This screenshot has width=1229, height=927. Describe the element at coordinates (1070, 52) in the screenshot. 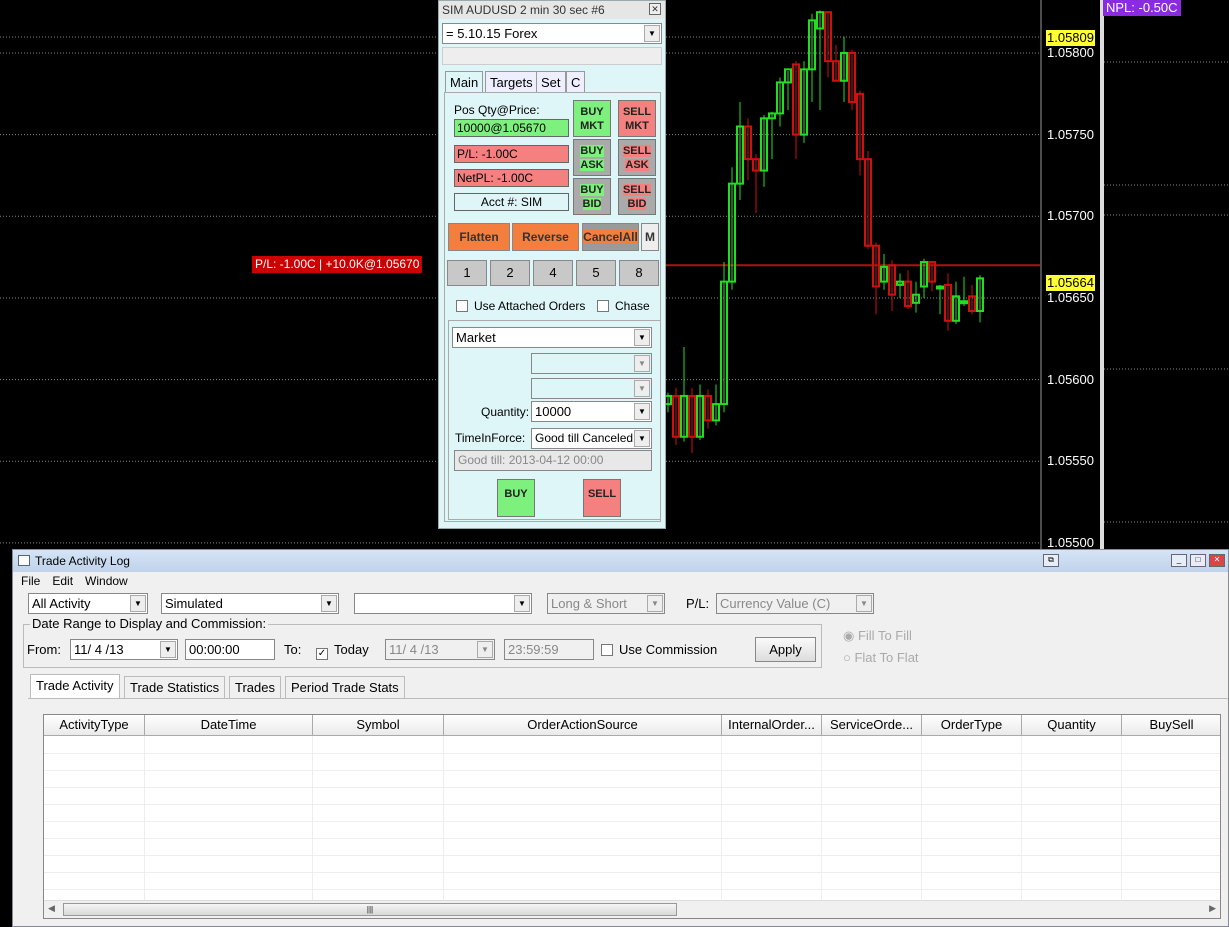

I see `price-tick-label: 1.05800` at that location.